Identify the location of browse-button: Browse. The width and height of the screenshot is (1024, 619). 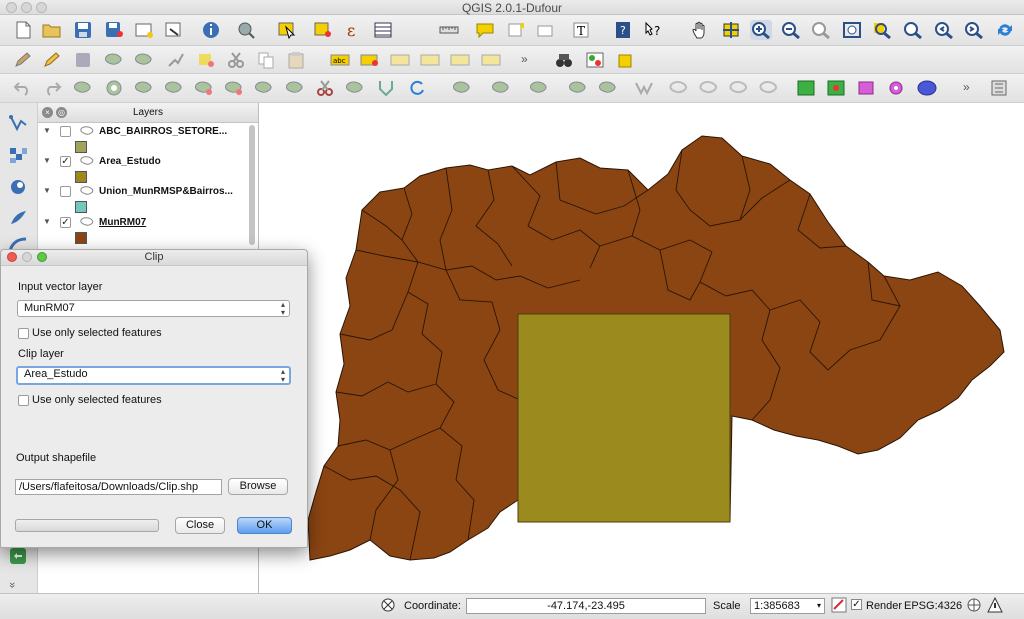
(258, 486).